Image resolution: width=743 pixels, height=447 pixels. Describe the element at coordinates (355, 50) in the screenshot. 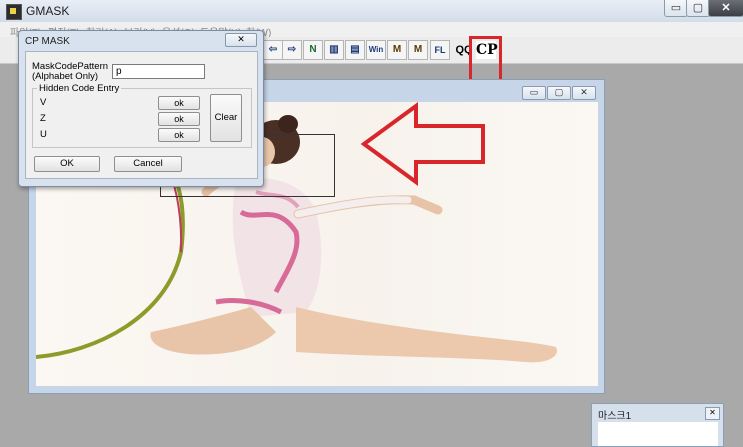

I see `stripes-horizontal-icon: ▤` at that location.